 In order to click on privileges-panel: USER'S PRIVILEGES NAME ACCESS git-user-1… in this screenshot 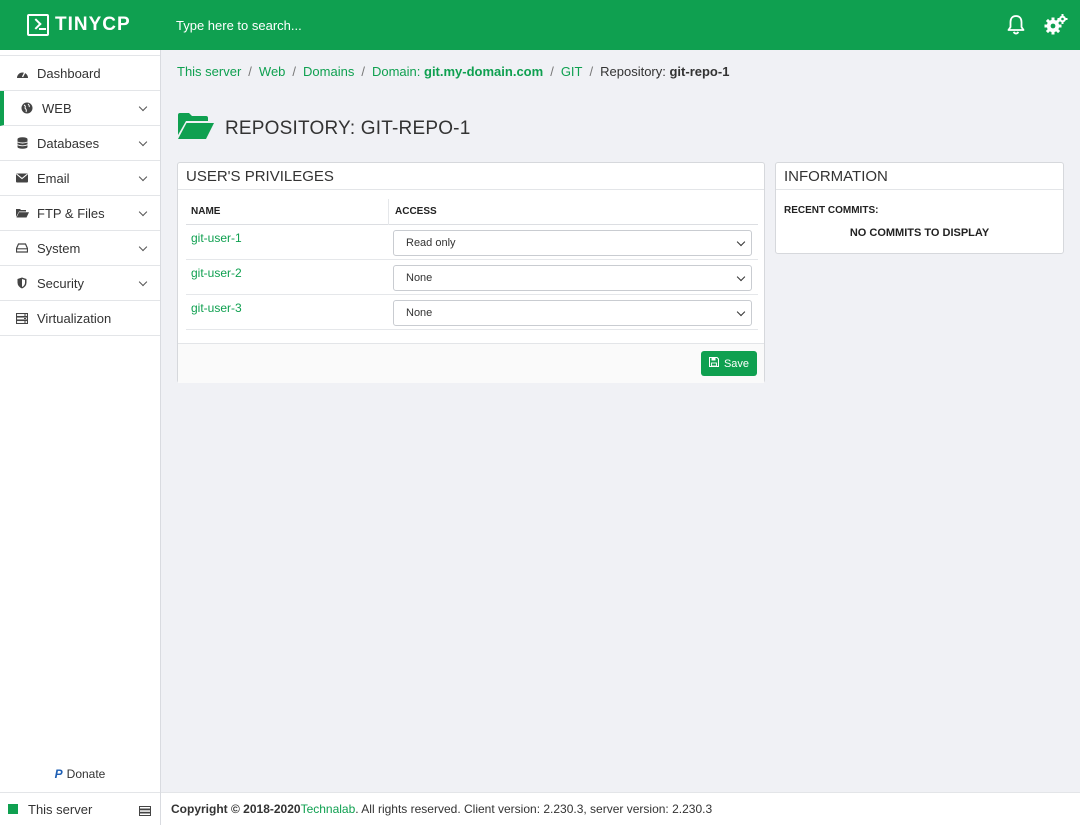, I will do `click(471, 272)`.